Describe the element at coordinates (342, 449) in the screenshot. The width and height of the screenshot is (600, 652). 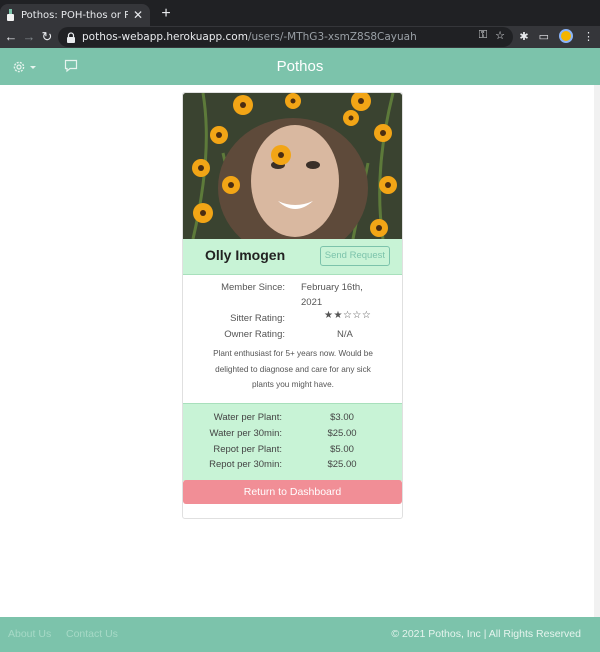
I see `price-value: $5.00` at that location.